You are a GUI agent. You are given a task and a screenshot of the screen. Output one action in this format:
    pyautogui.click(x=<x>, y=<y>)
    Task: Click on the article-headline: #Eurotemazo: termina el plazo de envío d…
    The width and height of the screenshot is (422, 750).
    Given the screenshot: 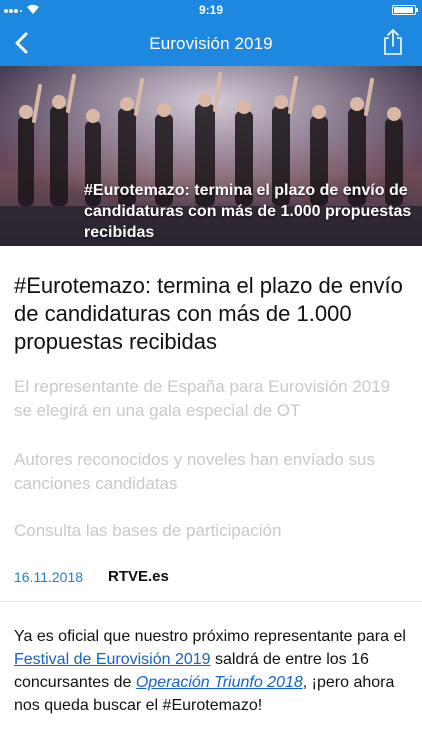 What is the action you would take?
    pyautogui.click(x=208, y=313)
    